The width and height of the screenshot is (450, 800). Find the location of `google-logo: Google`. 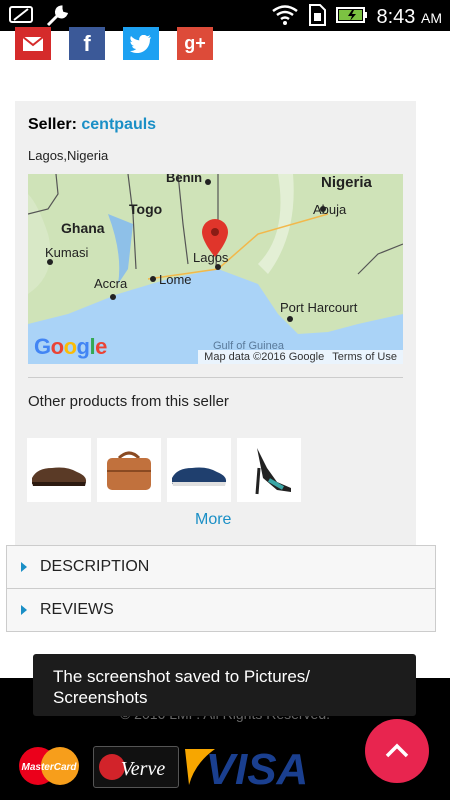

google-logo: Google is located at coordinates (70, 346).